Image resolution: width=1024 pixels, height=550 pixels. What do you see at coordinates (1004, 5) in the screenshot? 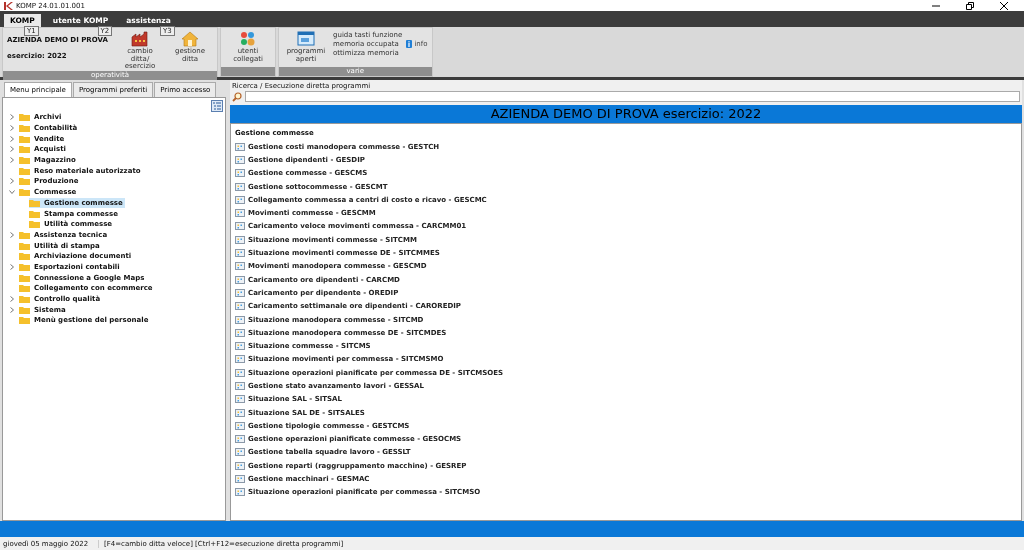
I see `close-icon` at bounding box center [1004, 5].